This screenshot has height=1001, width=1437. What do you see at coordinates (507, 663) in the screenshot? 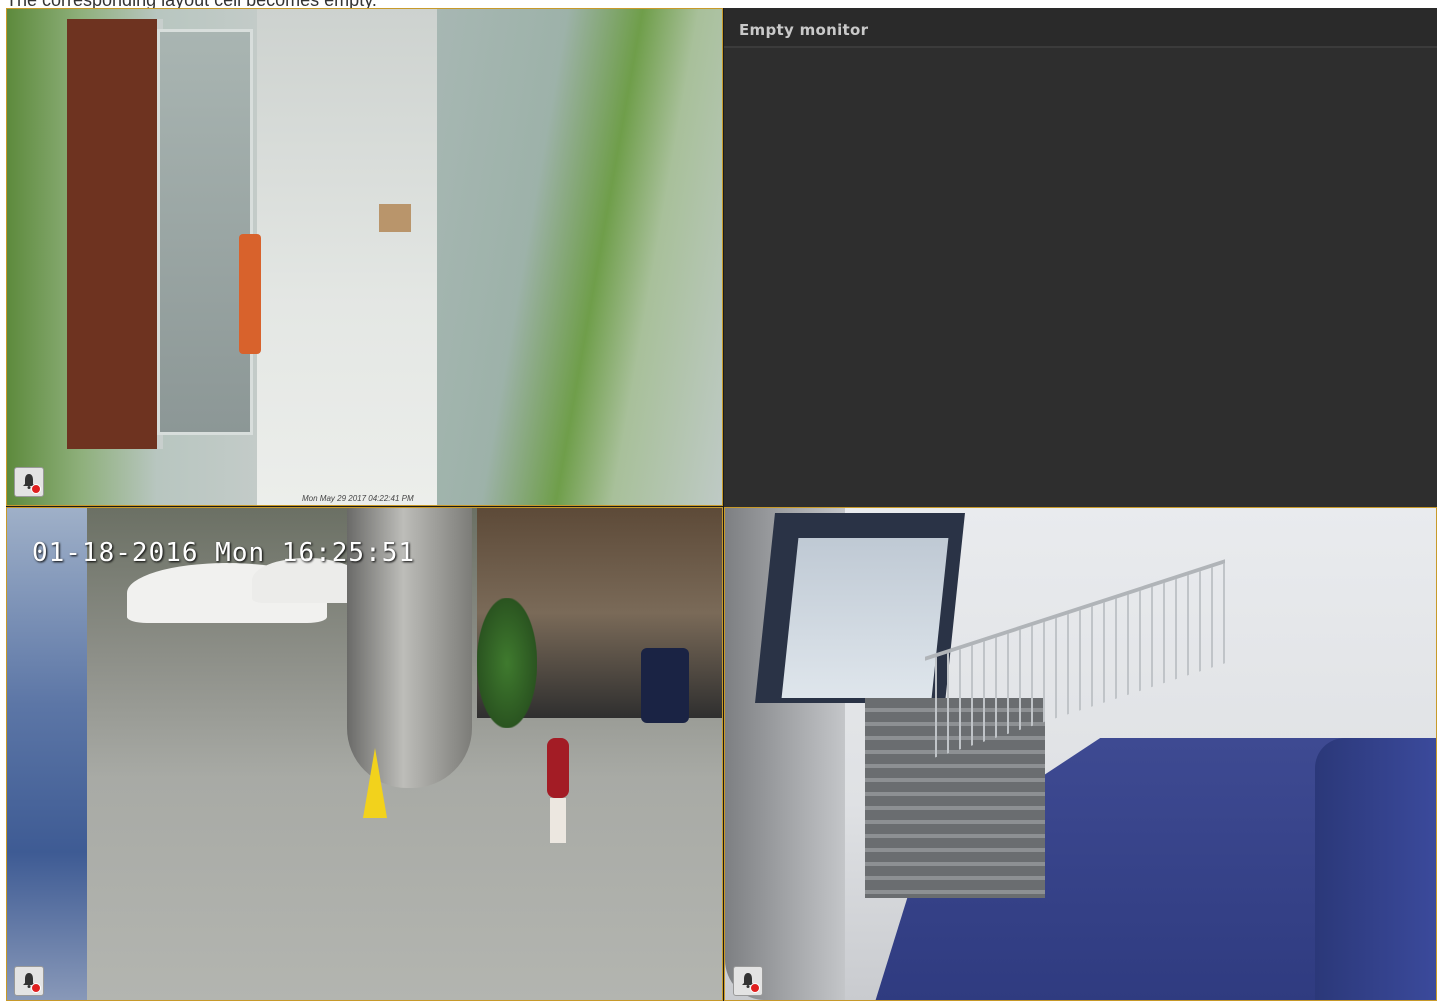
I see `video-plant` at bounding box center [507, 663].